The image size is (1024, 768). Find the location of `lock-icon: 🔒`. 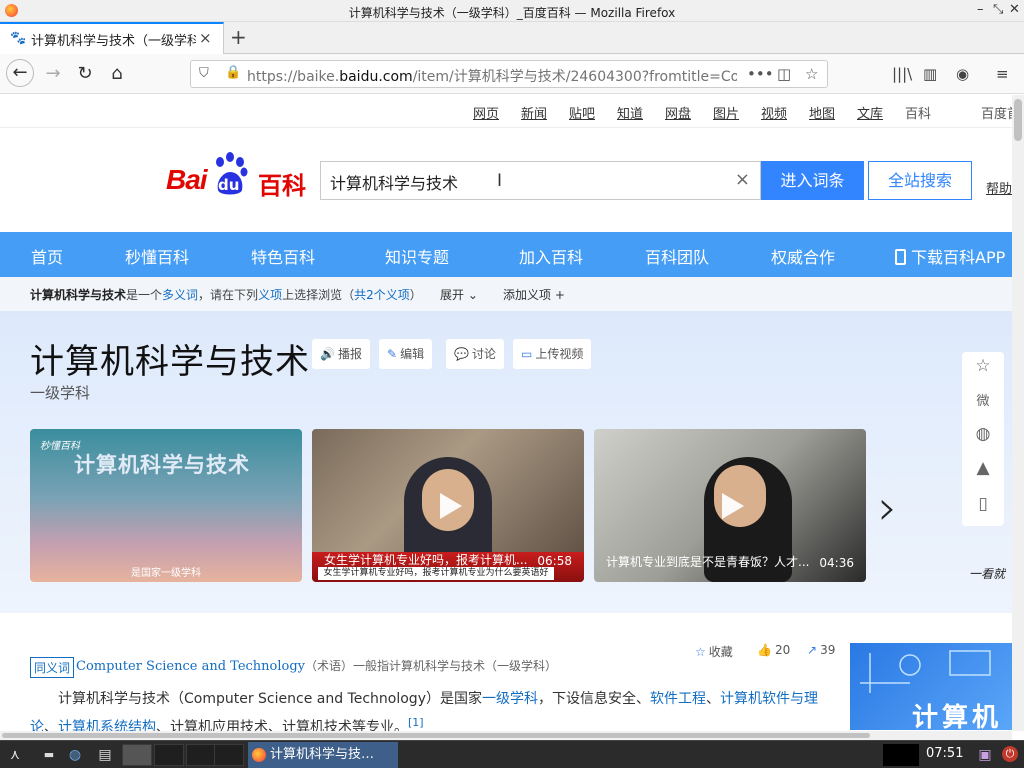

lock-icon: 🔒 is located at coordinates (233, 72).